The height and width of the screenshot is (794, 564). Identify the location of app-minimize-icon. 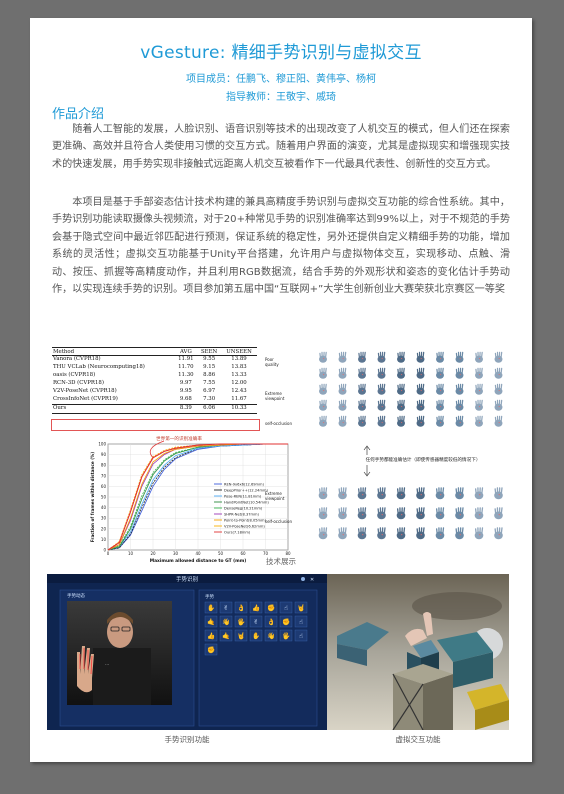
(303, 579).